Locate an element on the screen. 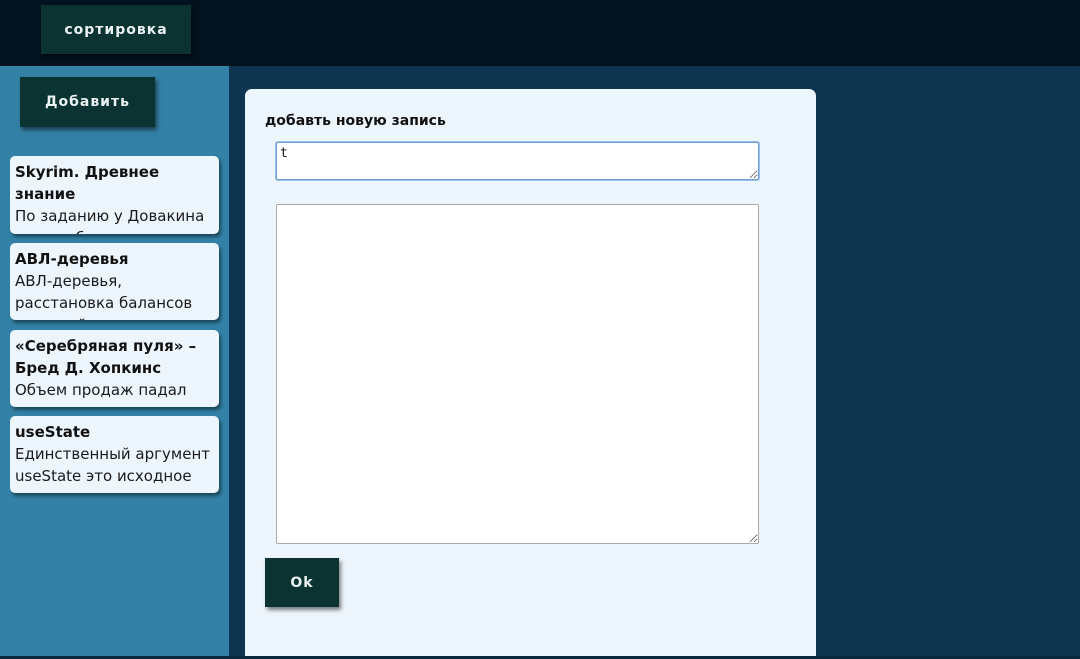 The height and width of the screenshot is (659, 1080). panel-heading: добавть новую запись is located at coordinates (355, 121).